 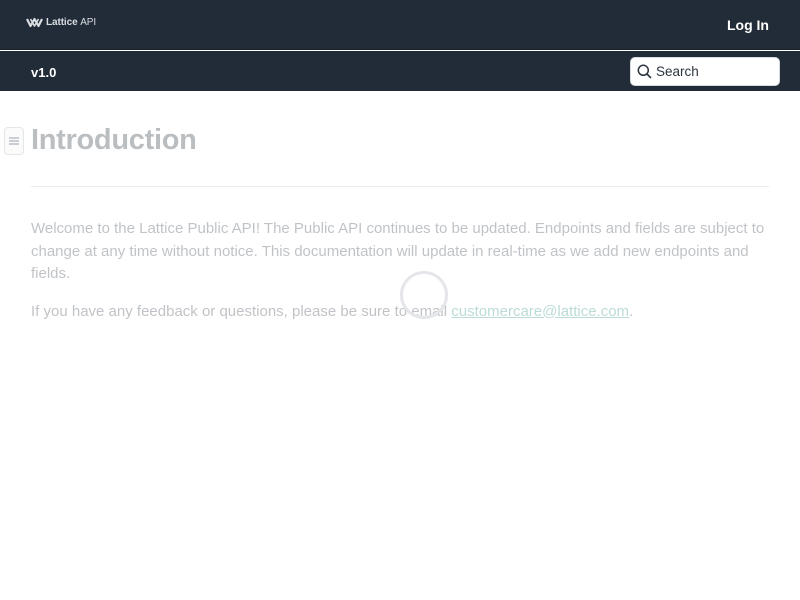 What do you see at coordinates (400, 71) in the screenshot?
I see `version-bar: v1.0` at bounding box center [400, 71].